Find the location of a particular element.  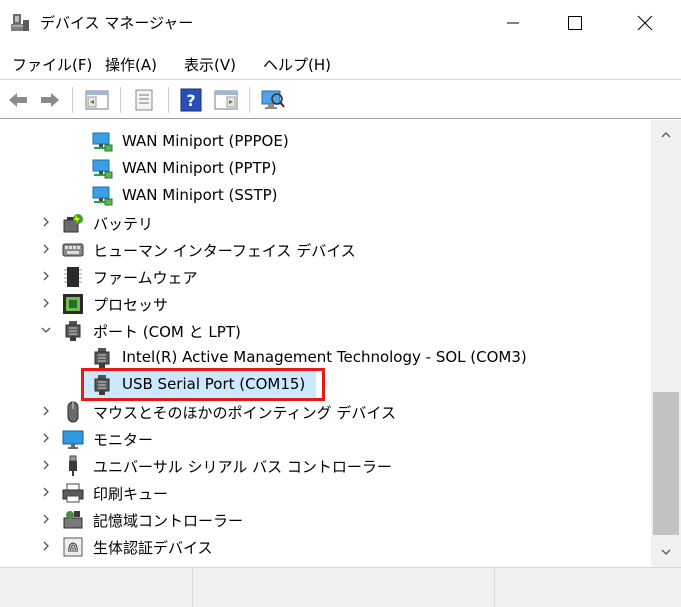

vertical-scrollbar is located at coordinates (666, 343).